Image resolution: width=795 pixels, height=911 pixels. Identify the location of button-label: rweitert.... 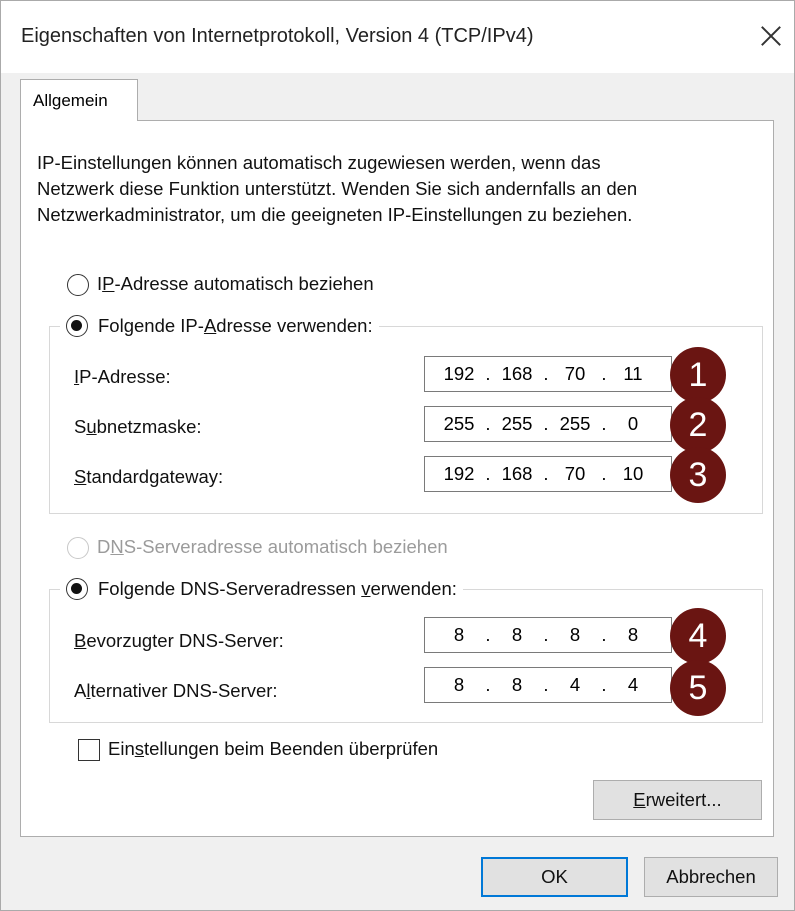
(683, 799).